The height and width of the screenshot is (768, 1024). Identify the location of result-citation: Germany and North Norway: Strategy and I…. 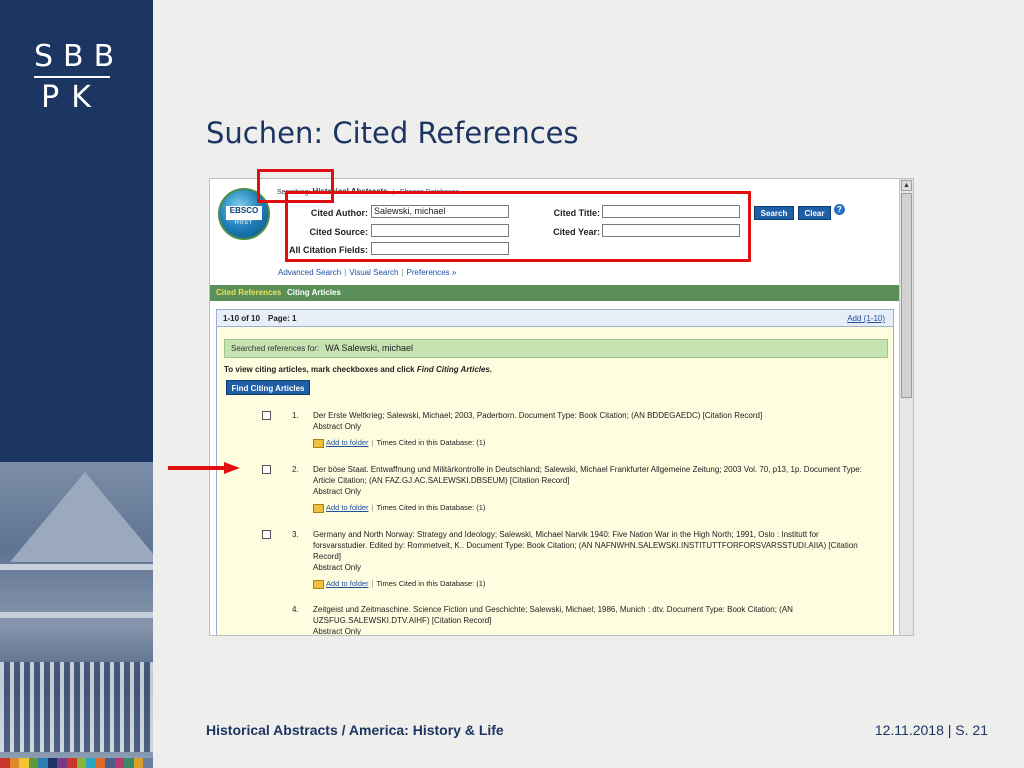
(593, 551).